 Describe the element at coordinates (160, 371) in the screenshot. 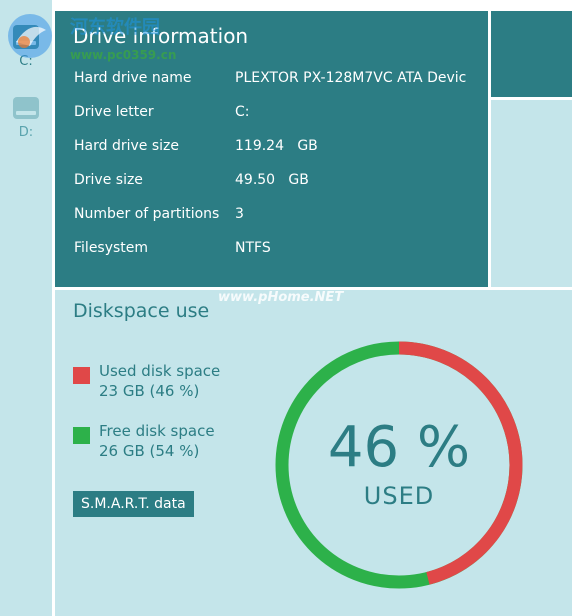

I see `used-space-label: Used disk space` at that location.